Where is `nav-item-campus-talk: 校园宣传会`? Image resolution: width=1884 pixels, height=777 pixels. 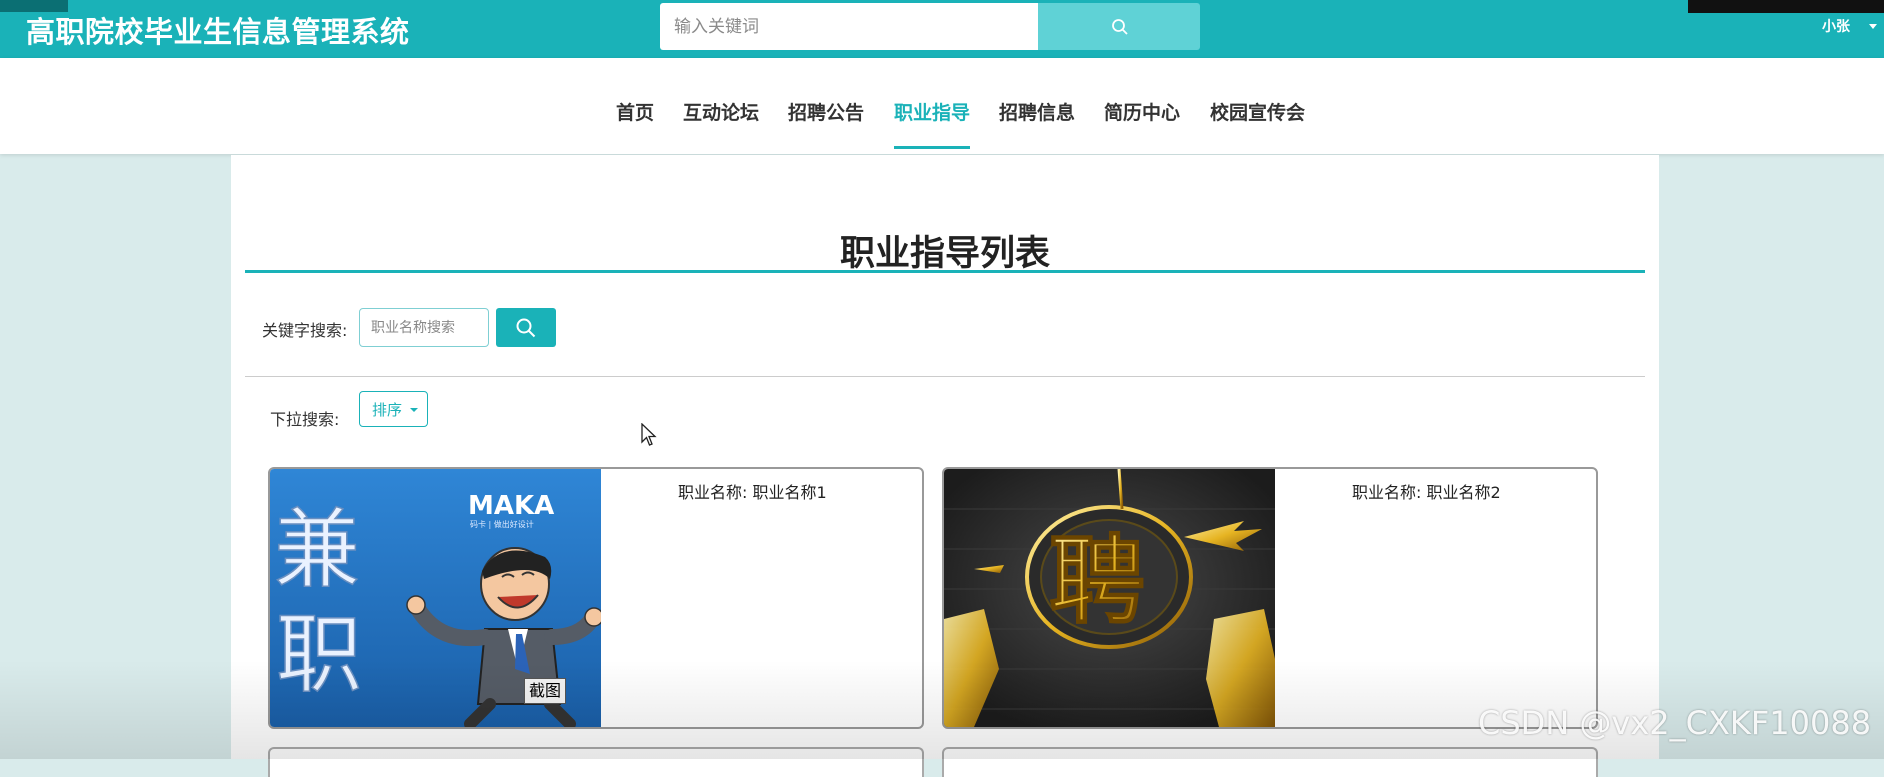
nav-item-campus-talk: 校园宣传会 is located at coordinates (1257, 111).